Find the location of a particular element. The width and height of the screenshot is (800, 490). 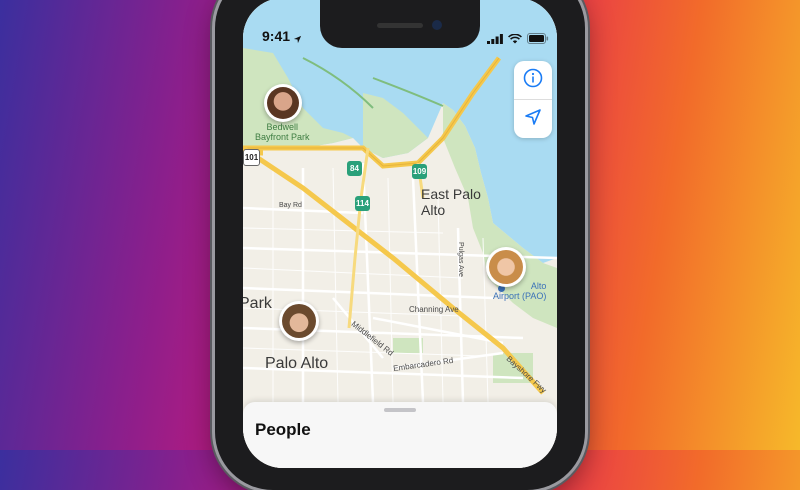

route-shield: 84 is located at coordinates (354, 168).